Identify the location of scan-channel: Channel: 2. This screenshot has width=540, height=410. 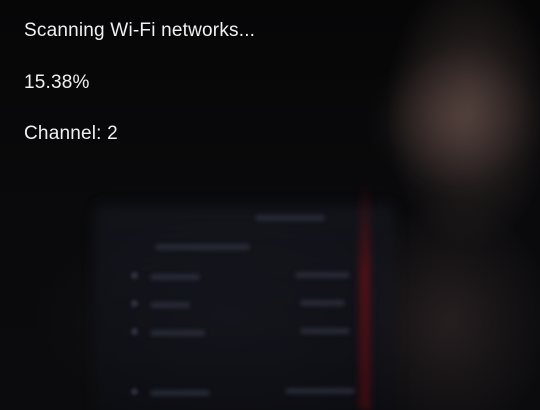
(71, 134).